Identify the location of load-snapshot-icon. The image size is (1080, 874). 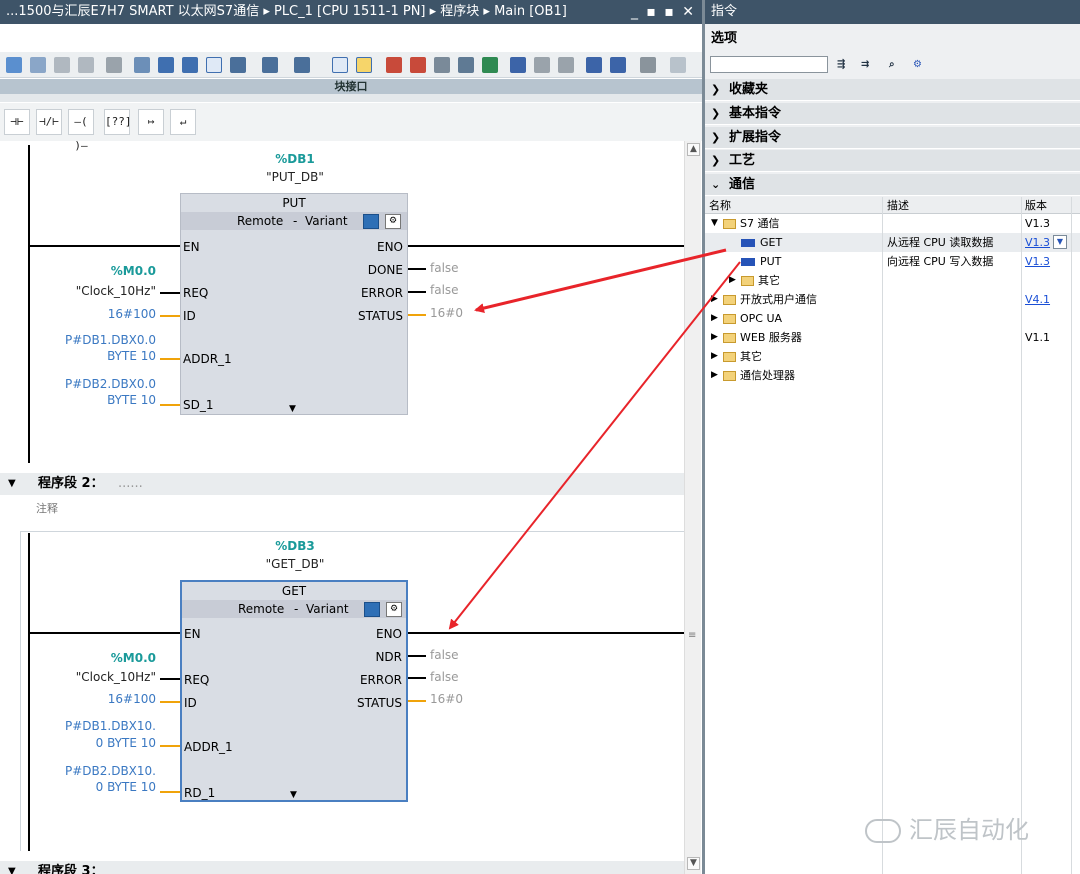
(466, 65).